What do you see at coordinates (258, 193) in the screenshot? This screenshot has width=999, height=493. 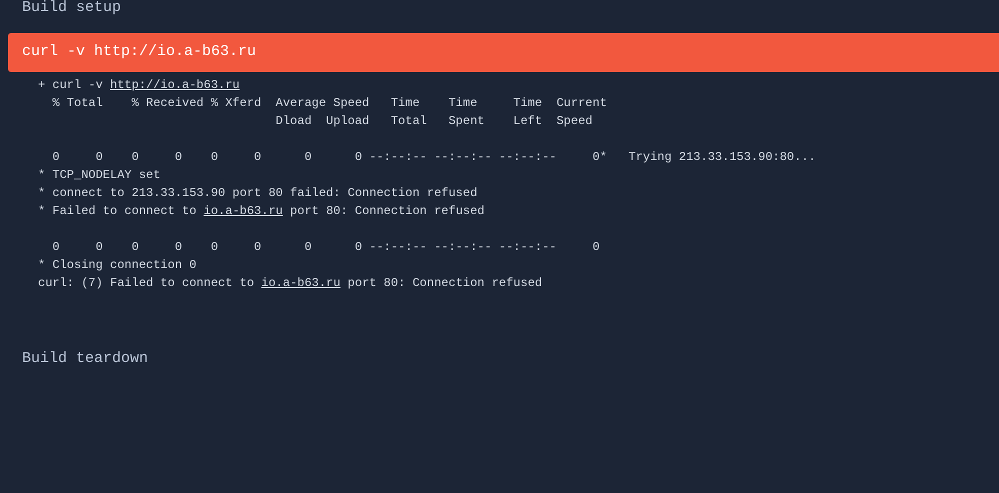 I see `log-line: * connect to 213.33.153.90 port 80 failed: Connection refused` at bounding box center [258, 193].